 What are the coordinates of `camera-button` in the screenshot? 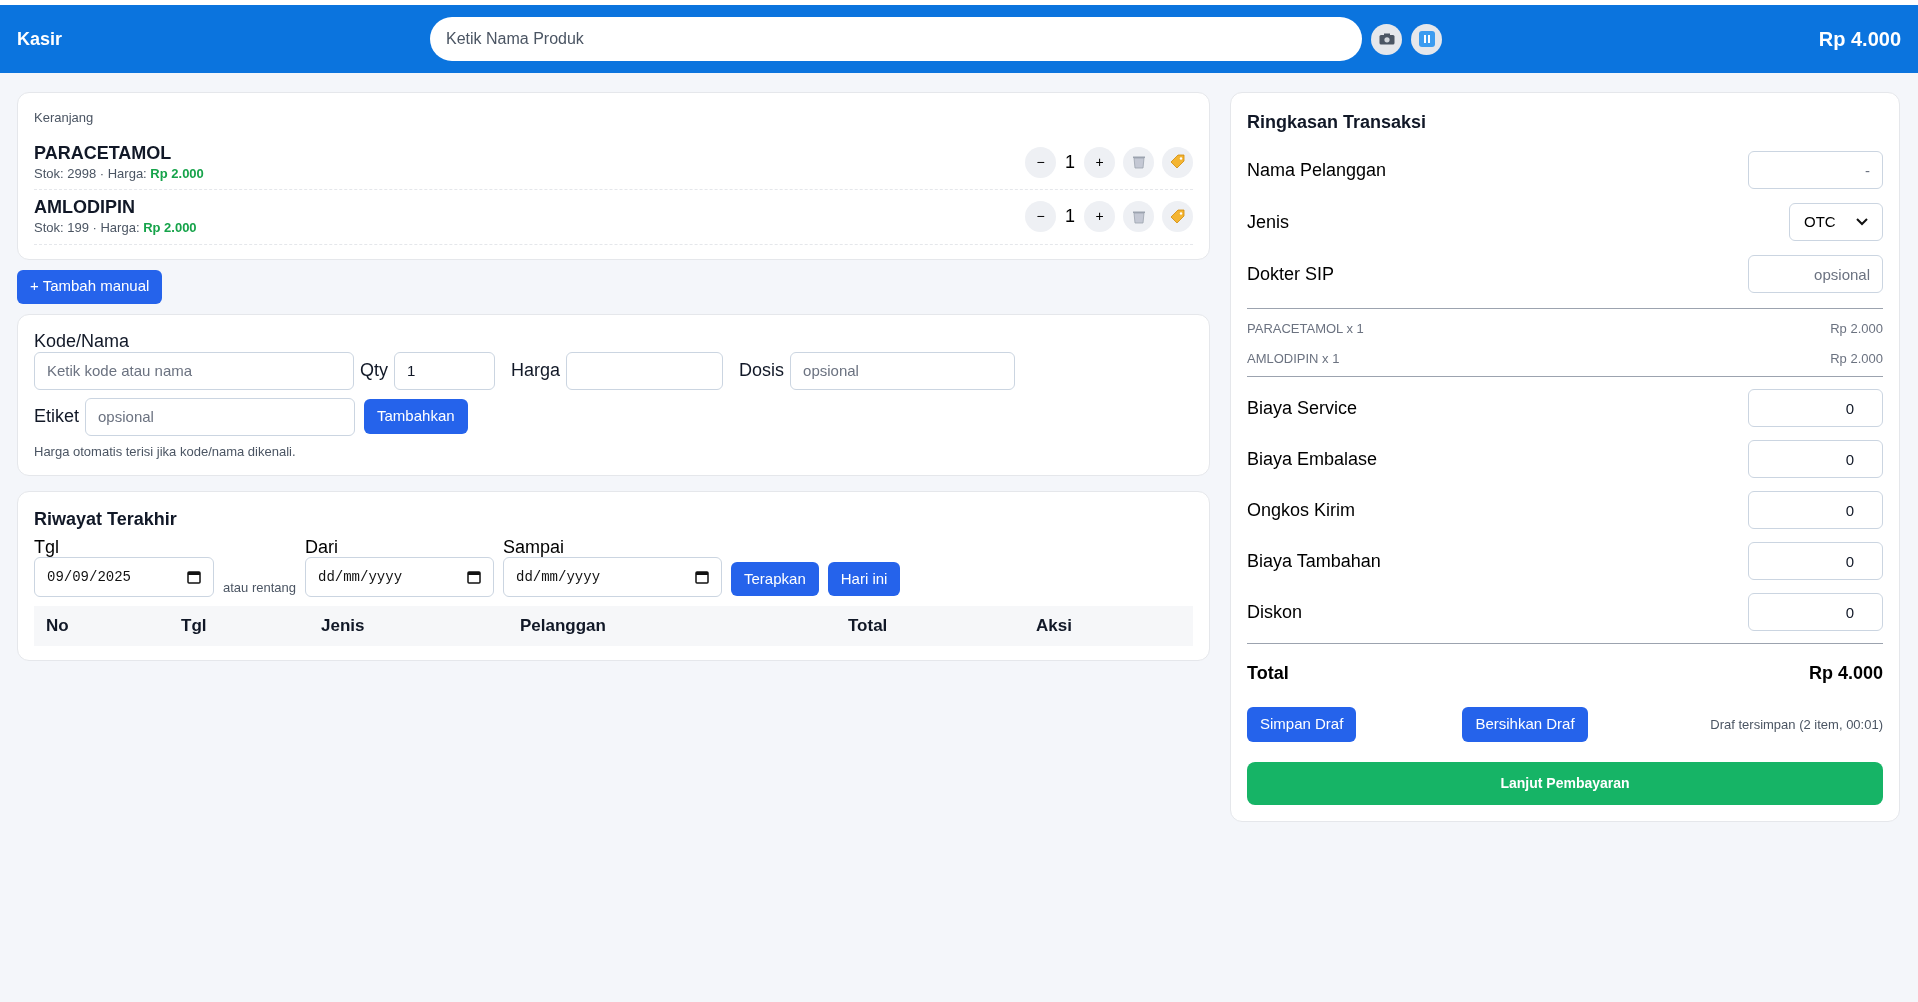 It's located at (1386, 39).